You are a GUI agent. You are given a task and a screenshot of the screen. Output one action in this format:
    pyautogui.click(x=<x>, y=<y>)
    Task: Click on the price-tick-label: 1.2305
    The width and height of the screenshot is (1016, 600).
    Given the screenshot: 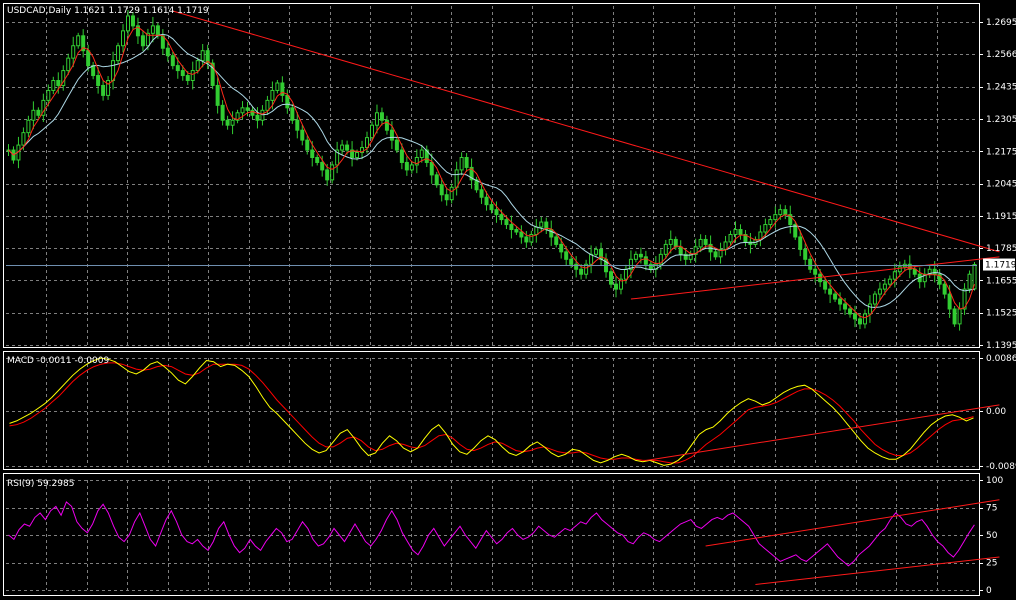 What is the action you would take?
    pyautogui.click(x=1001, y=120)
    